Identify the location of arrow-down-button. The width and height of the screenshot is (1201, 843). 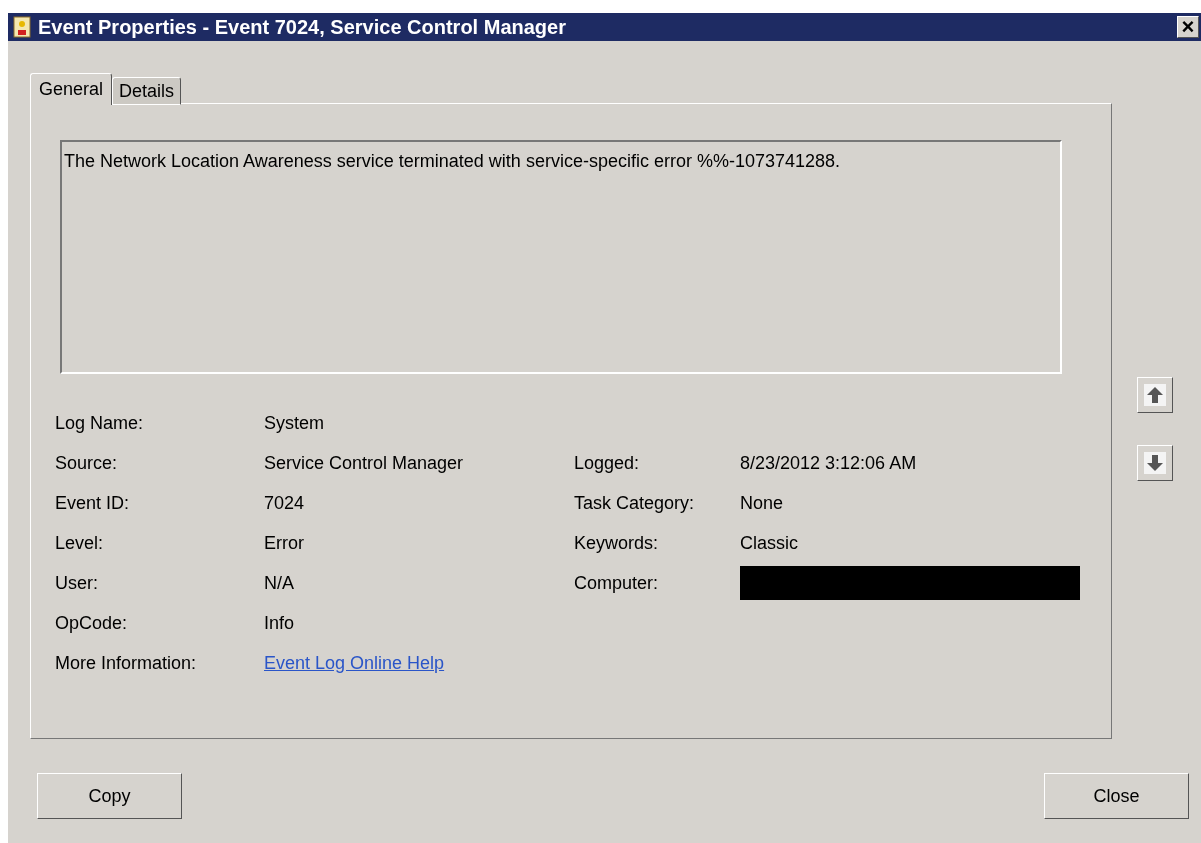
(1155, 463).